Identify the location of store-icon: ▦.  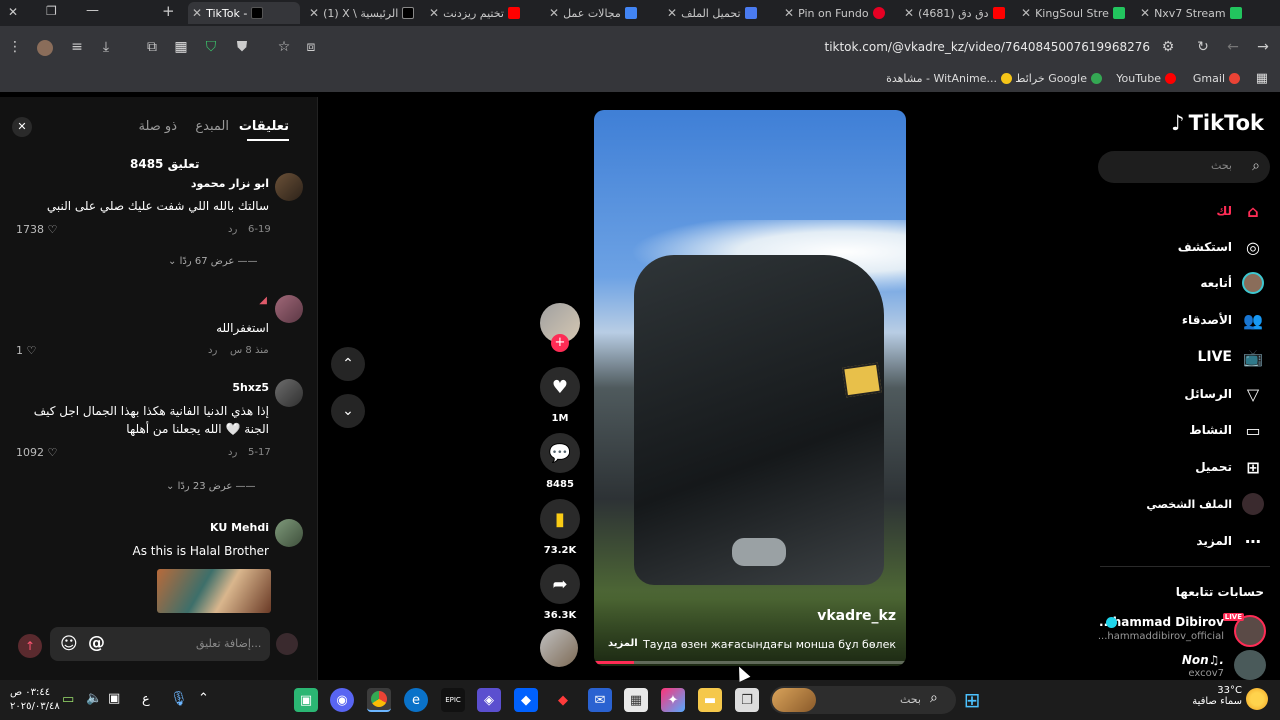
(636, 700).